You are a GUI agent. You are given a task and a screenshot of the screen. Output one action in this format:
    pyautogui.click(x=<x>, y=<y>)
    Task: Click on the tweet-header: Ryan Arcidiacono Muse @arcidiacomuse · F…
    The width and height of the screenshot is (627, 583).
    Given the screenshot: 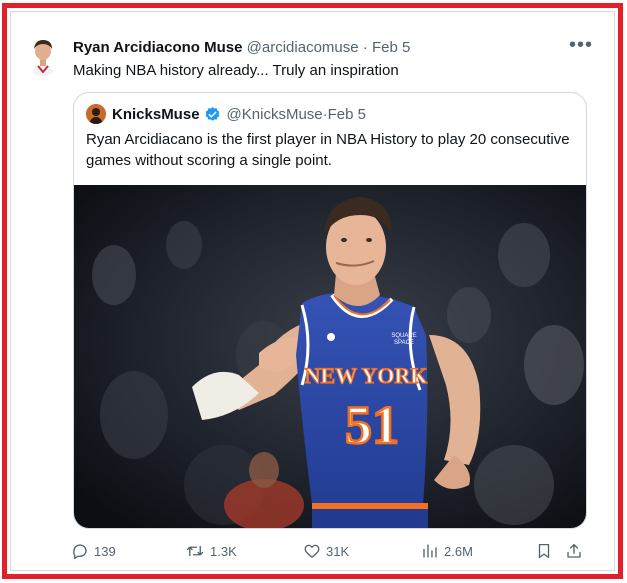 What is the action you would take?
    pyautogui.click(x=338, y=47)
    